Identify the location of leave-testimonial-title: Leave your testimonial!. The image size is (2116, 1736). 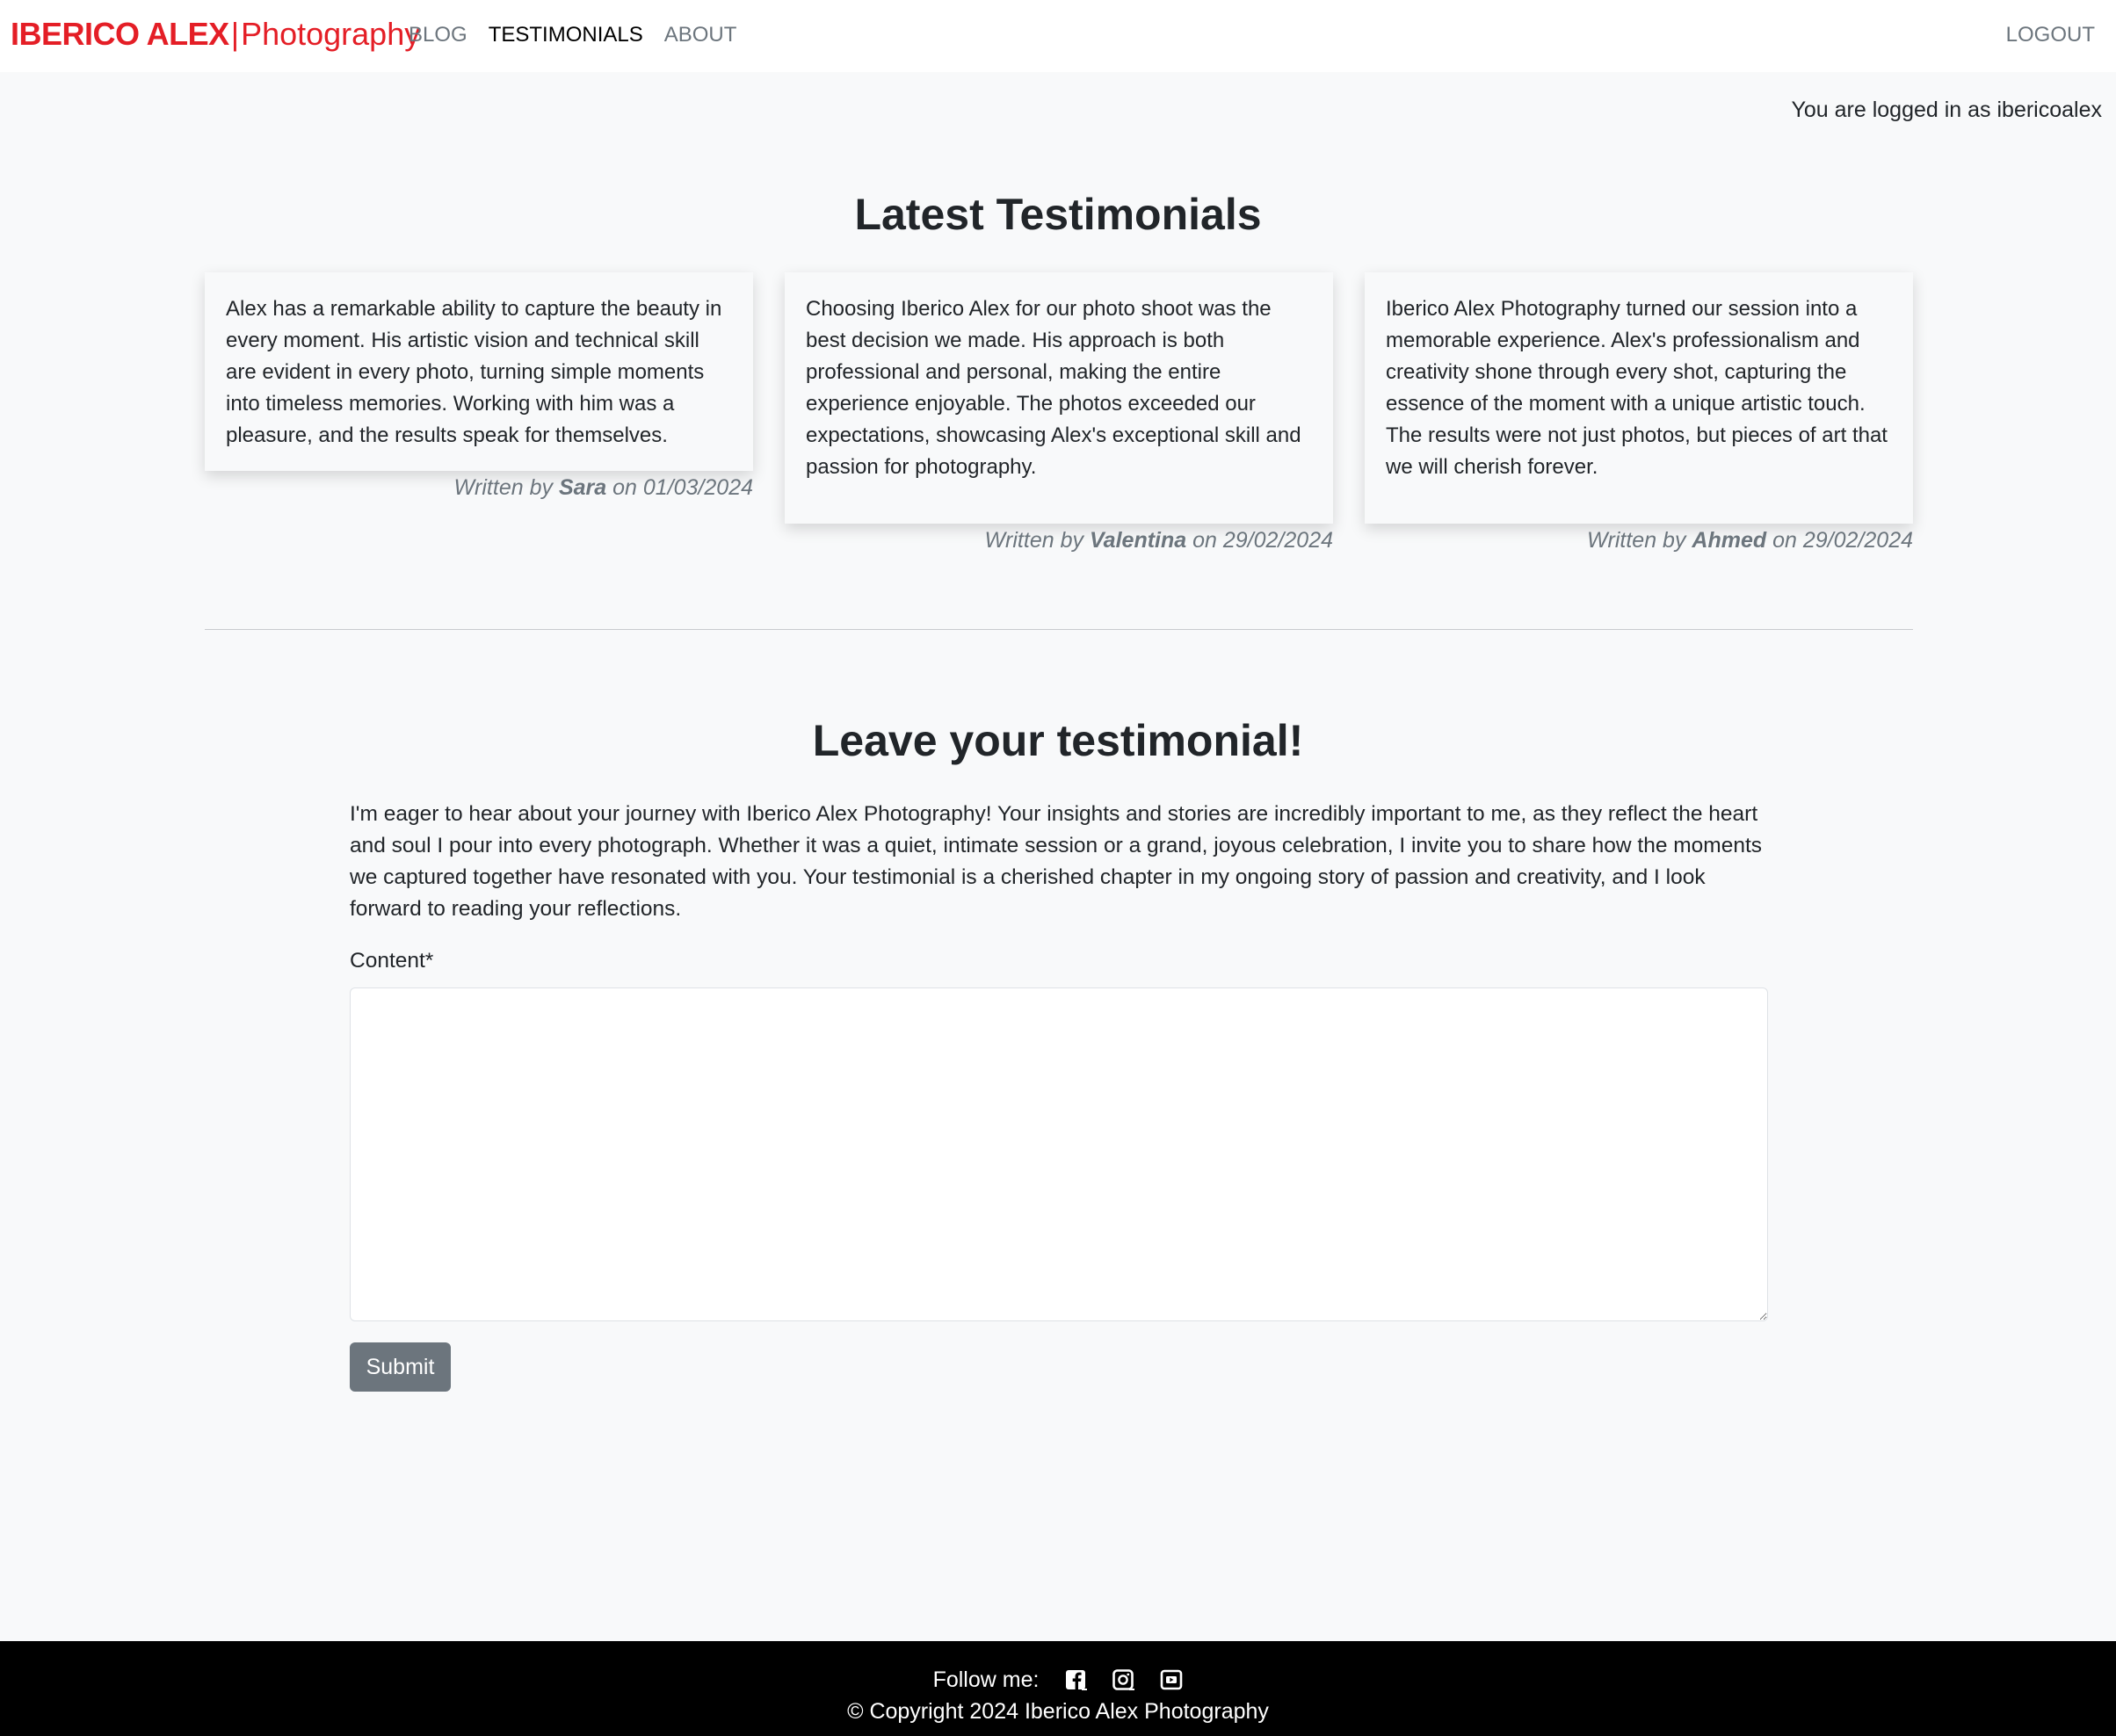
(1058, 740).